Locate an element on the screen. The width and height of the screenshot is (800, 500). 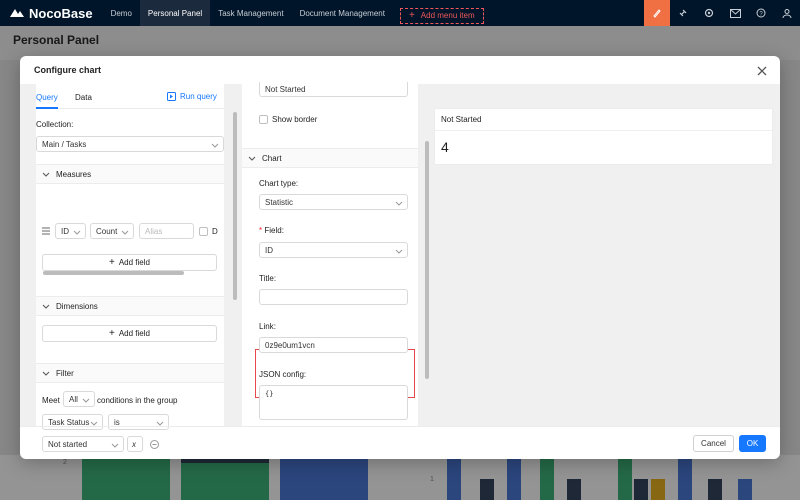
preview-title: Not Started is located at coordinates (461, 119).